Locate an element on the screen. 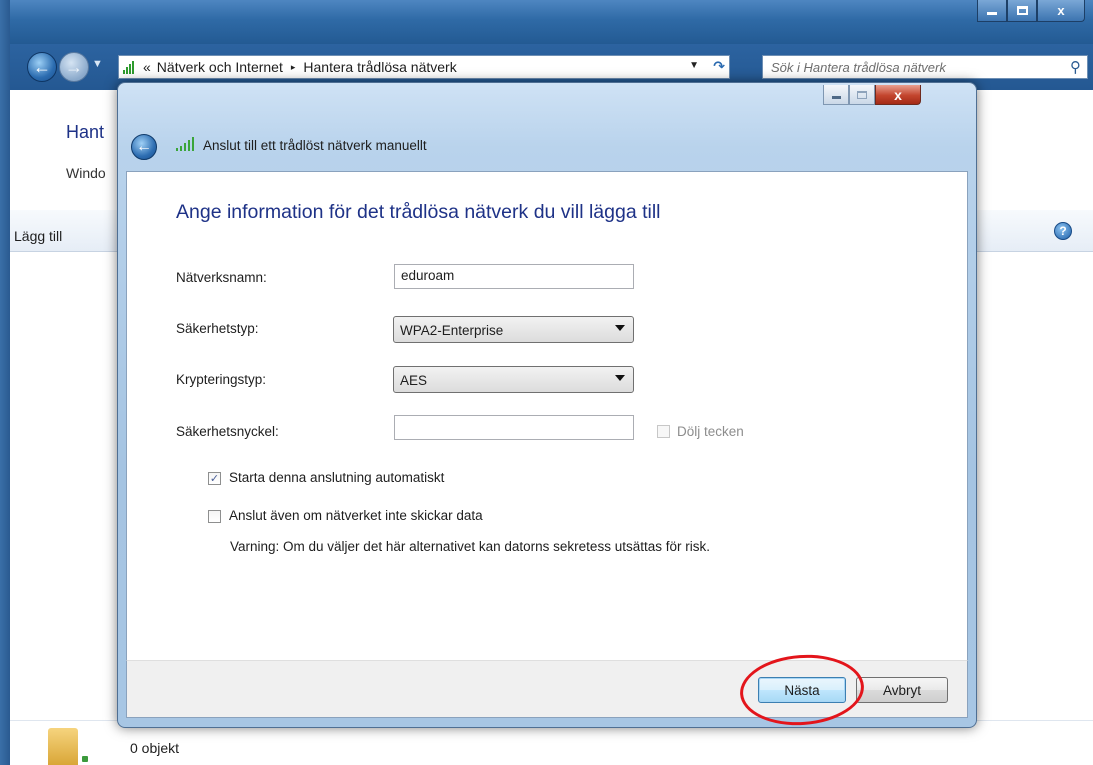 Image resolution: width=1093 pixels, height=765 pixels. minimize-button is located at coordinates (992, 11).